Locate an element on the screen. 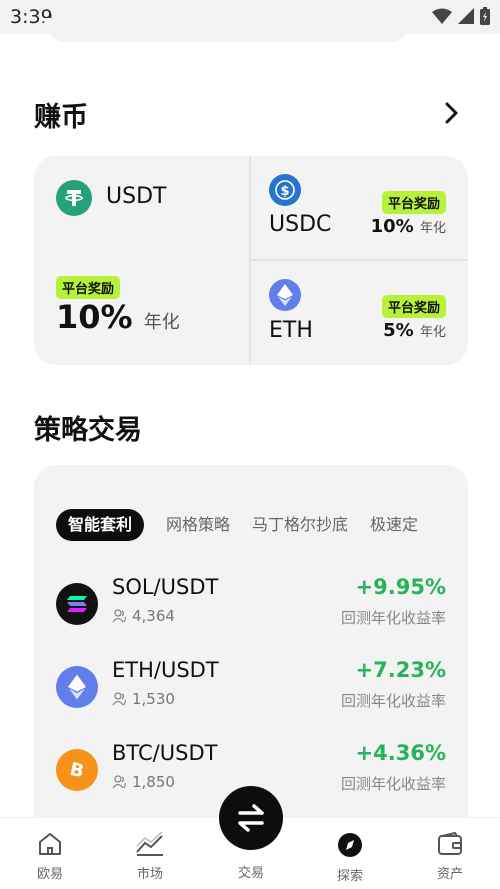 Image resolution: width=500 pixels, height=889 pixels. nav-label: 资产 is located at coordinates (449, 874).